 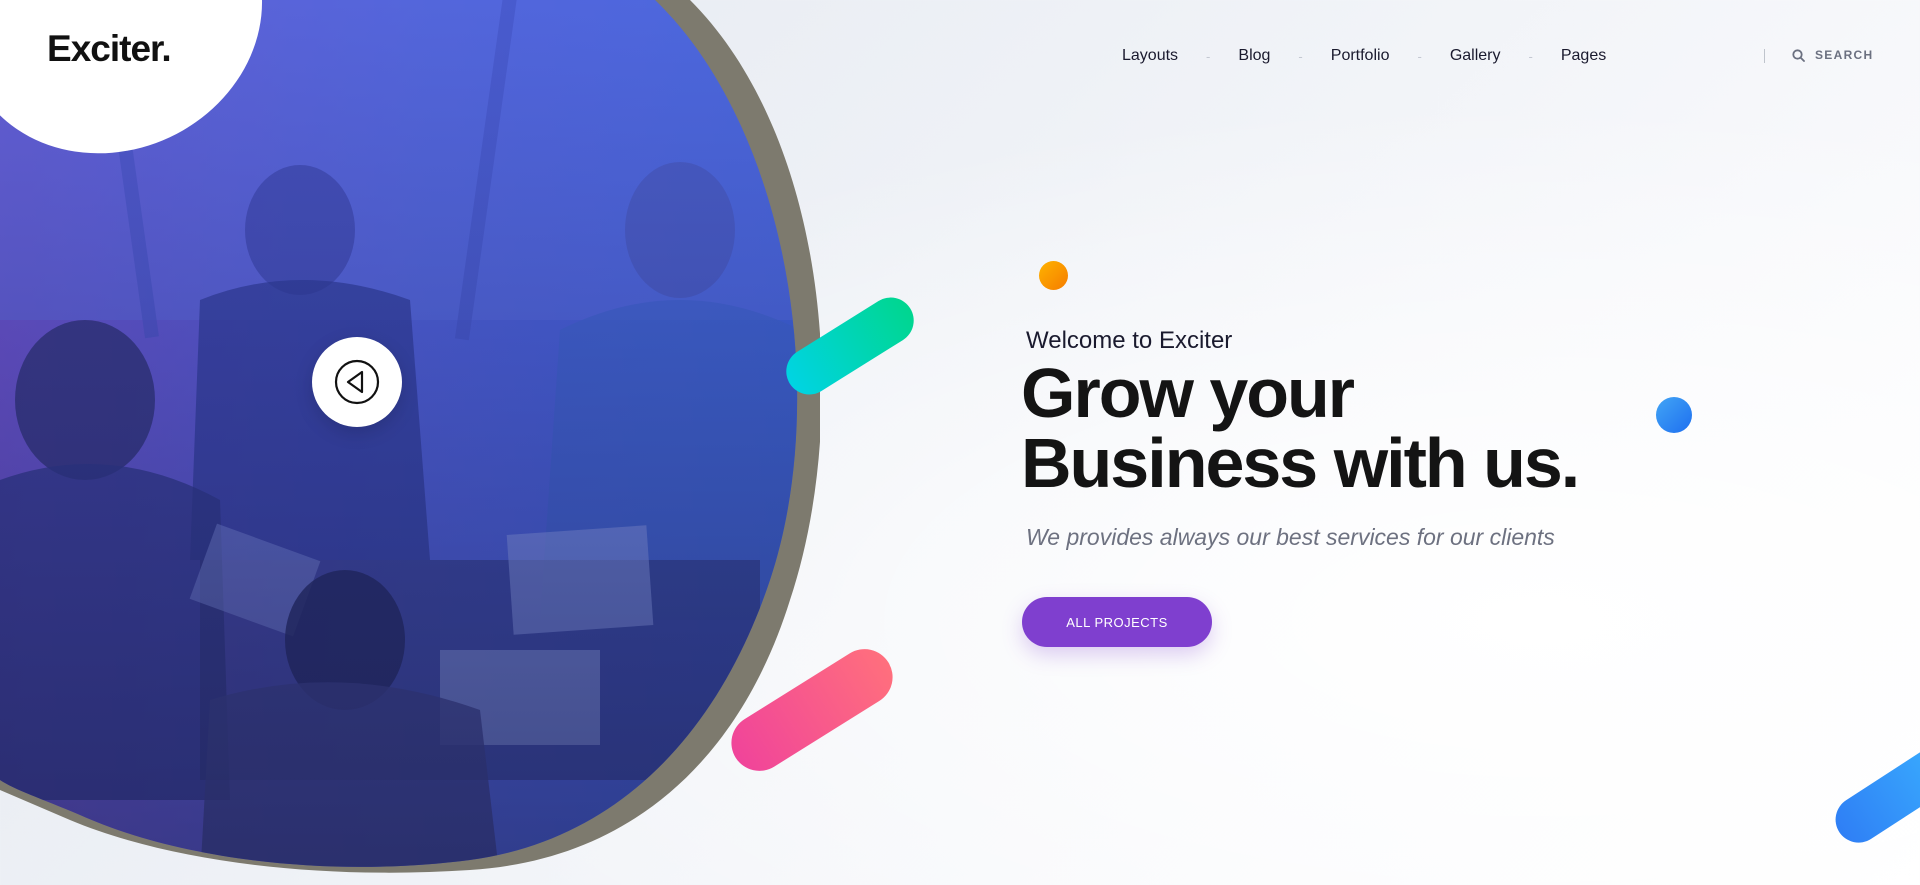 I want to click on site-logo: Exciter., so click(x=109, y=49).